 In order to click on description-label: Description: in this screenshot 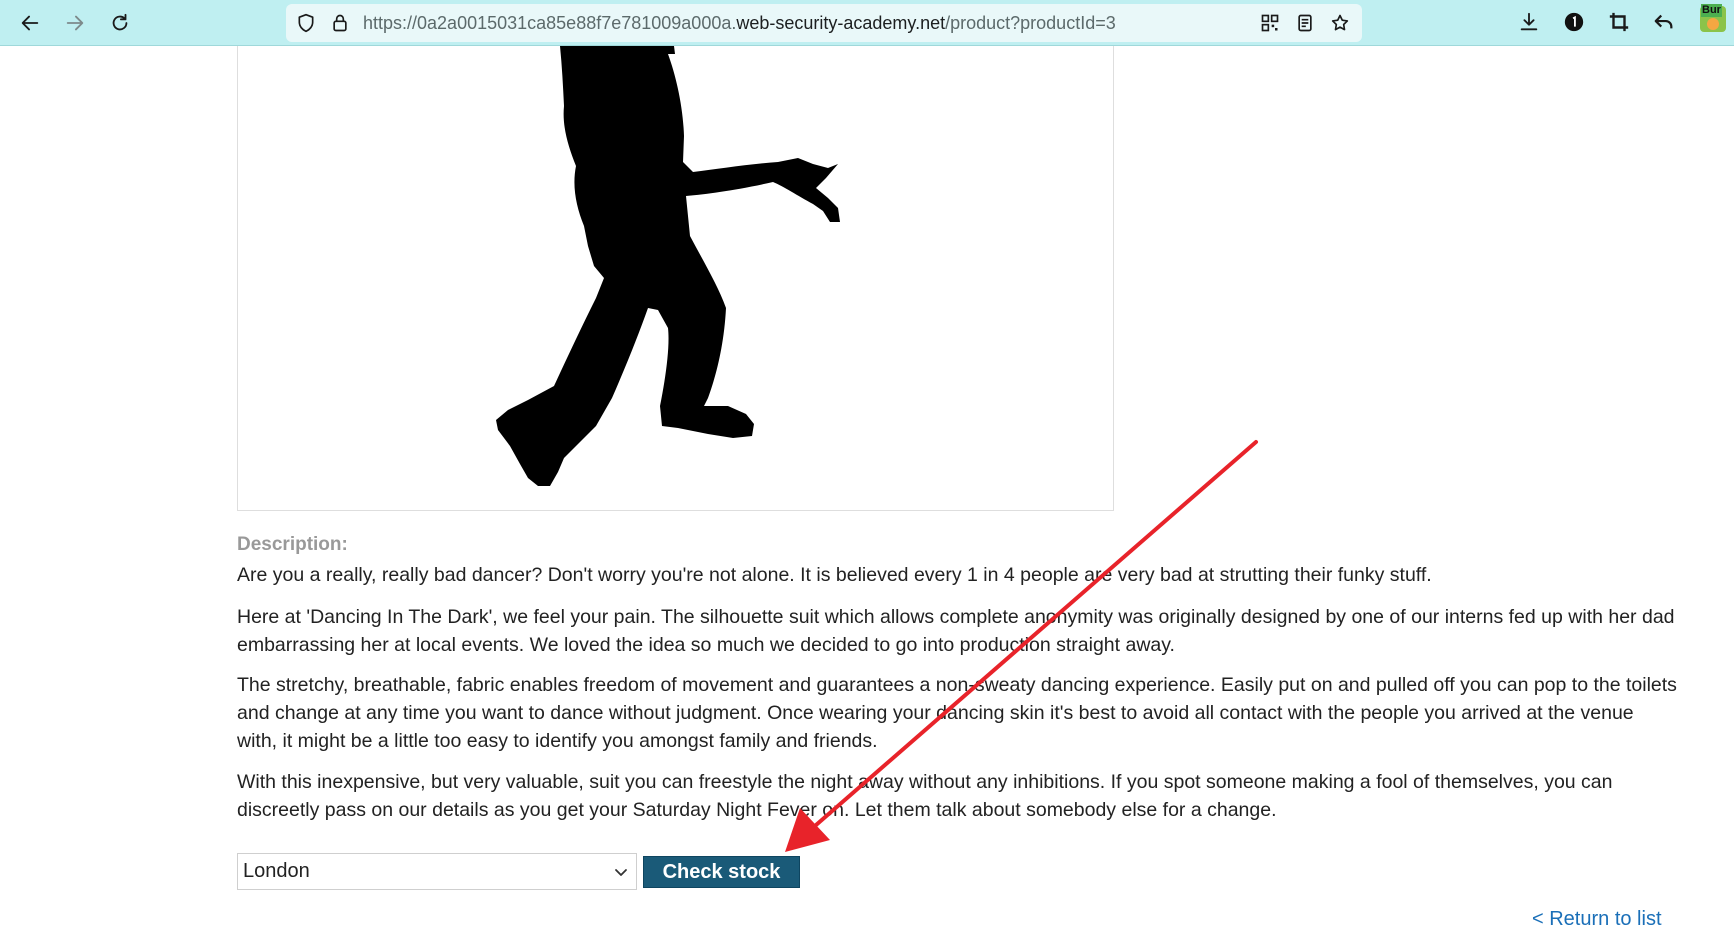, I will do `click(292, 544)`.